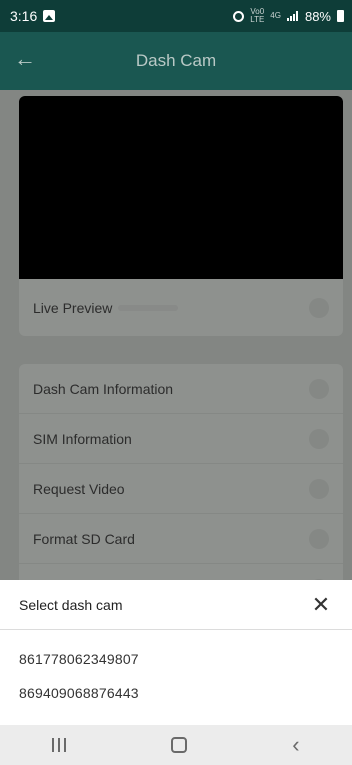 This screenshot has height=765, width=352. I want to click on volte-bottom: LTE, so click(257, 19).